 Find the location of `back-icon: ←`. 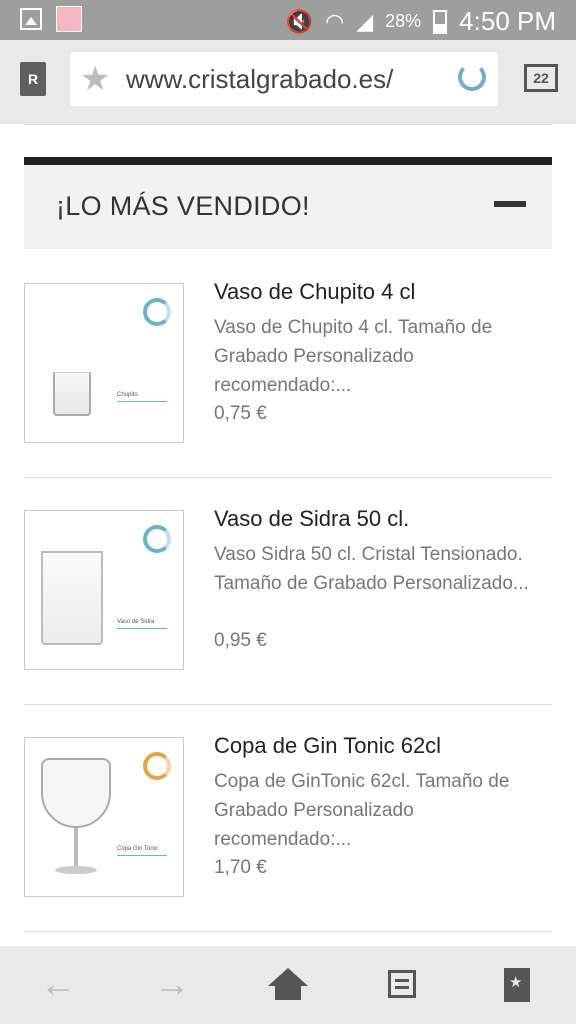

back-icon: ← is located at coordinates (58, 984).